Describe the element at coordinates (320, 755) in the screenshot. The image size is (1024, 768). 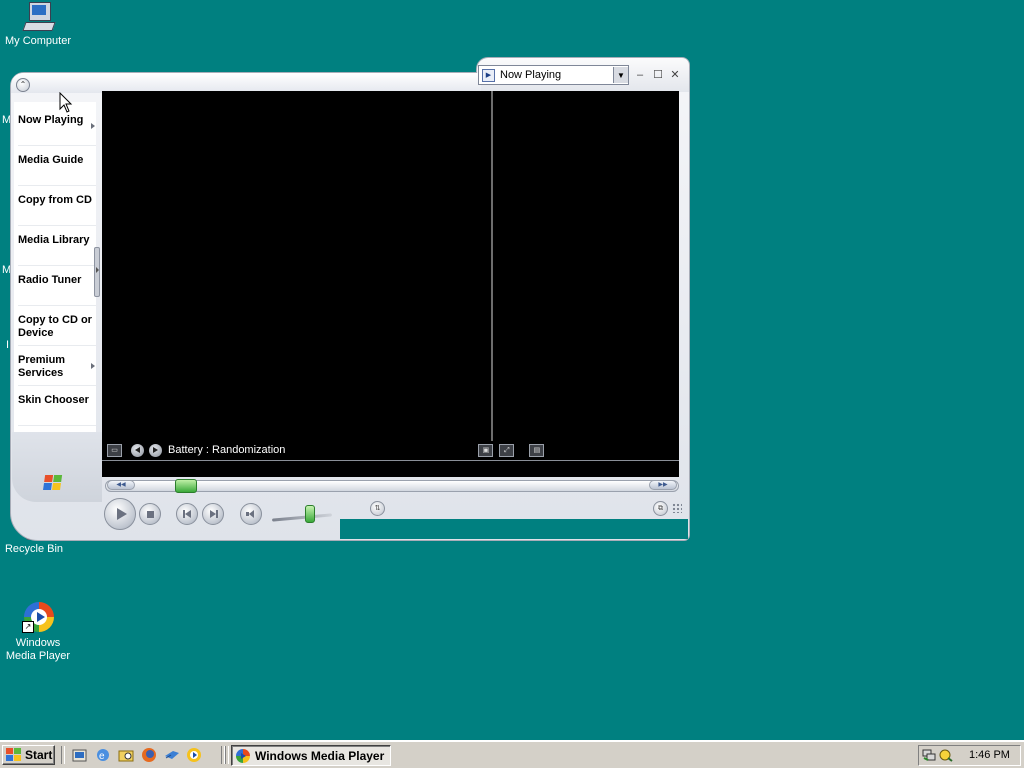
I see `task-button-label: Windows Media Player` at that location.